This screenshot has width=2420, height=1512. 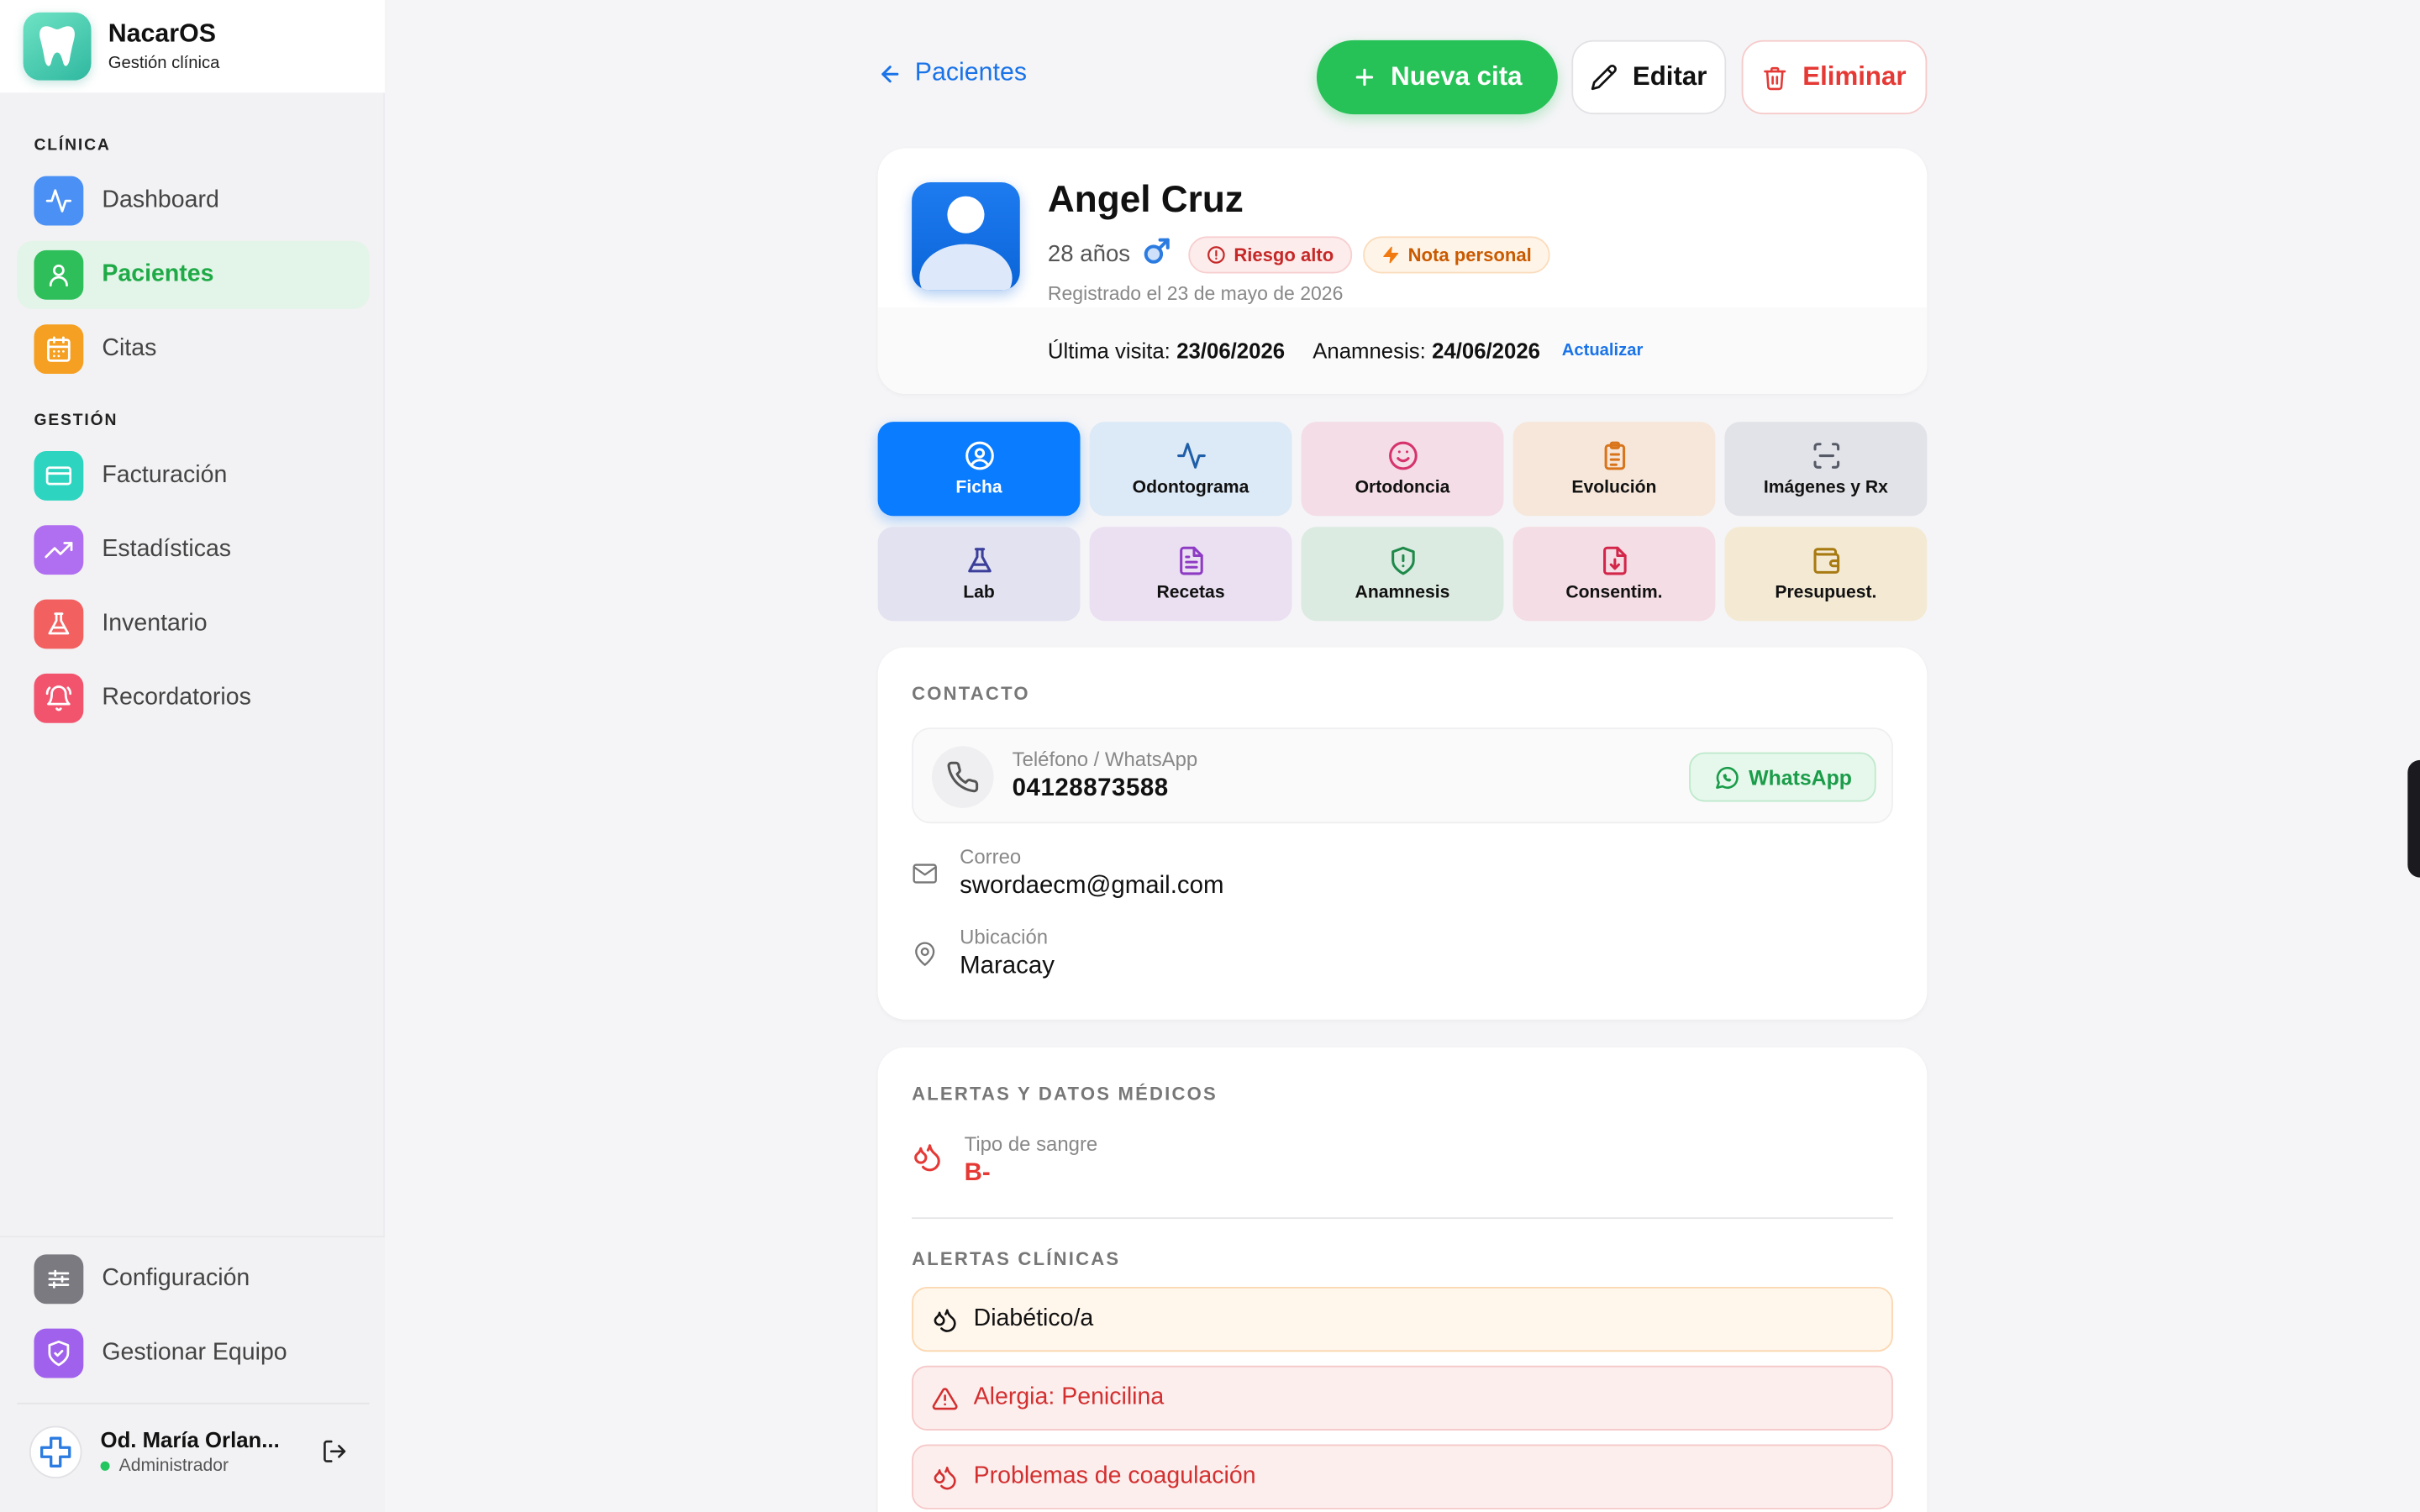 I want to click on email-value: swordaecm@gmail.com, so click(x=1091, y=886).